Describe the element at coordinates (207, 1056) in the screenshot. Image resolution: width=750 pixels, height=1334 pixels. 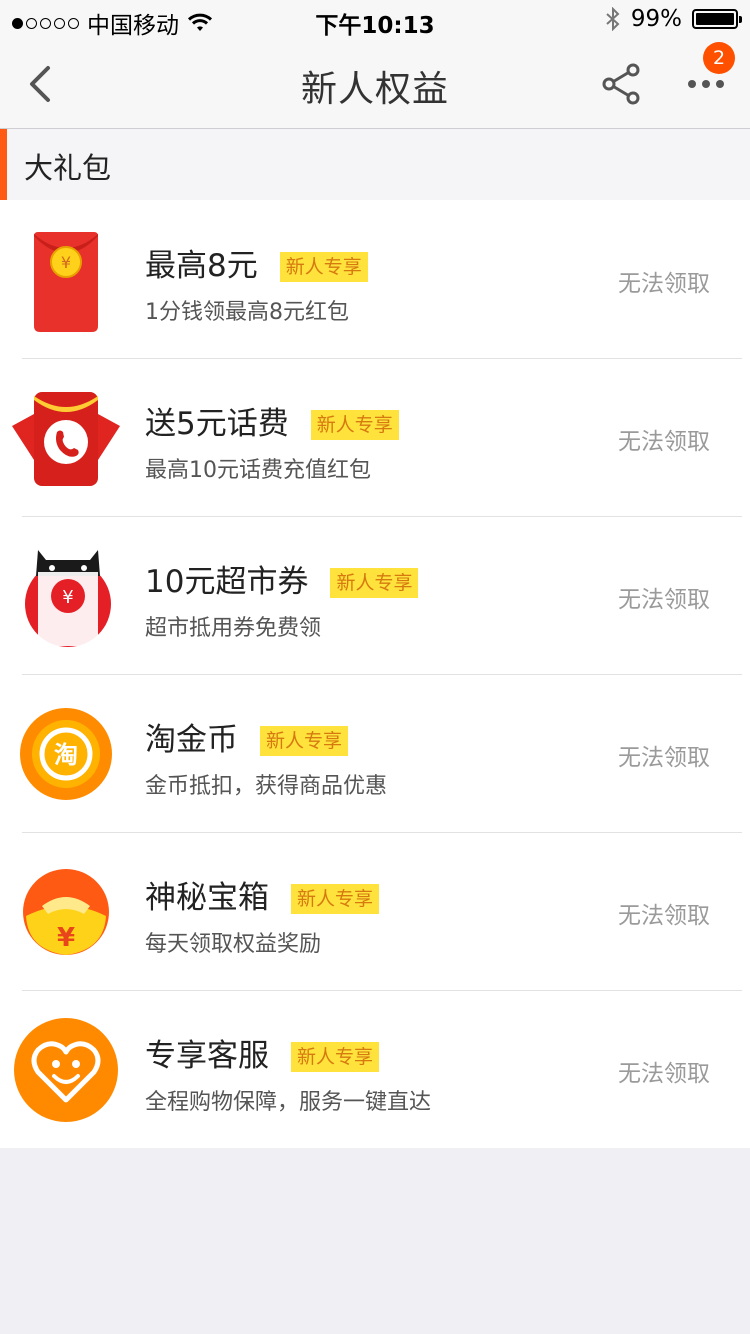
I see `item-title-text: 专享客服` at that location.